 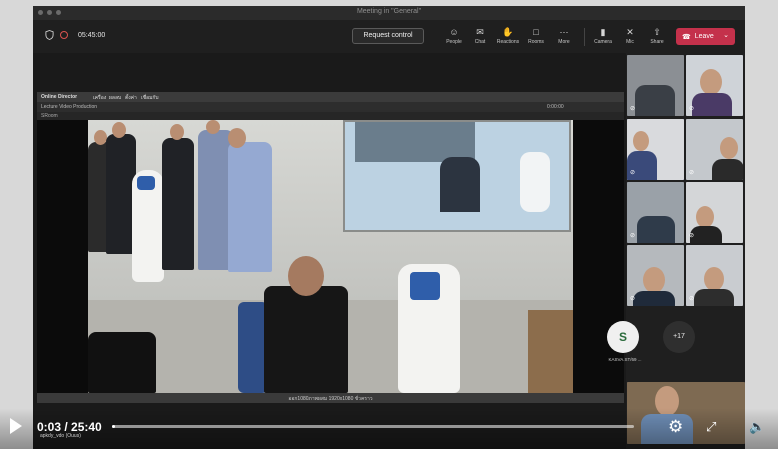 I want to click on people-label: People, so click(x=454, y=42).